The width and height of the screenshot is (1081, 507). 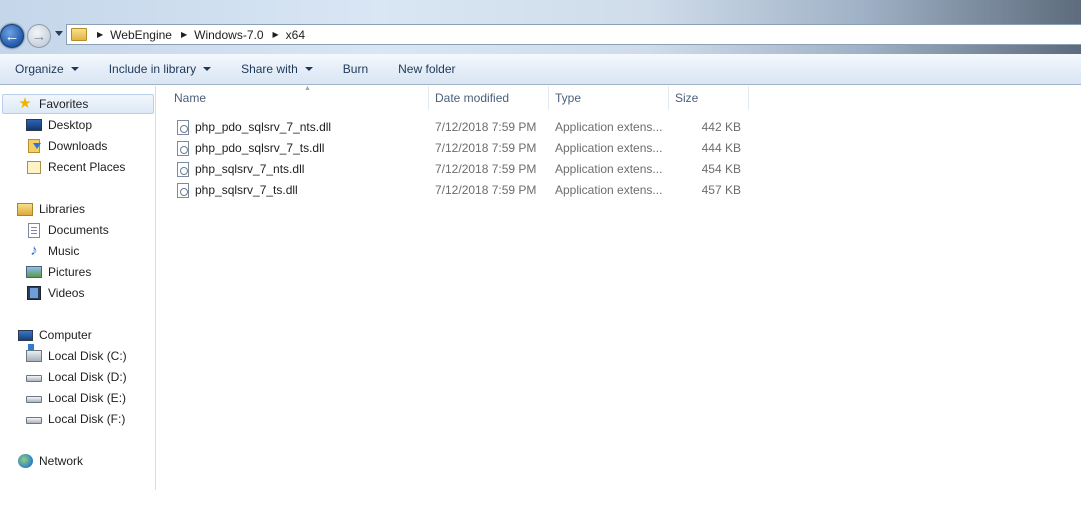 What do you see at coordinates (34, 356) in the screenshot?
I see `system-drive-icon` at bounding box center [34, 356].